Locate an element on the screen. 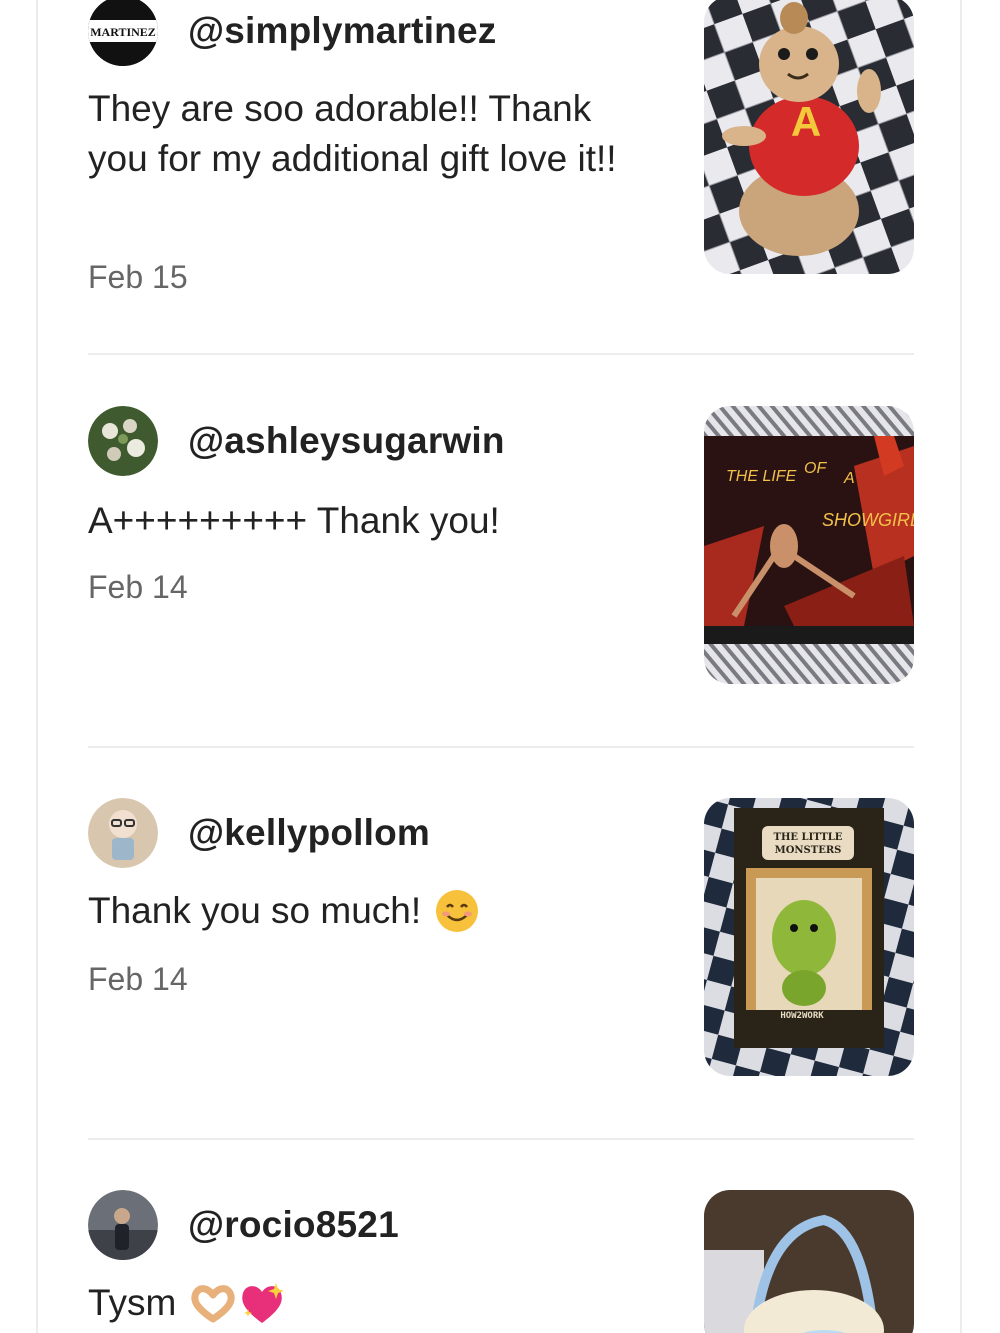 The image size is (1000, 1333). svg-text: MONSTERS is located at coordinates (808, 850).